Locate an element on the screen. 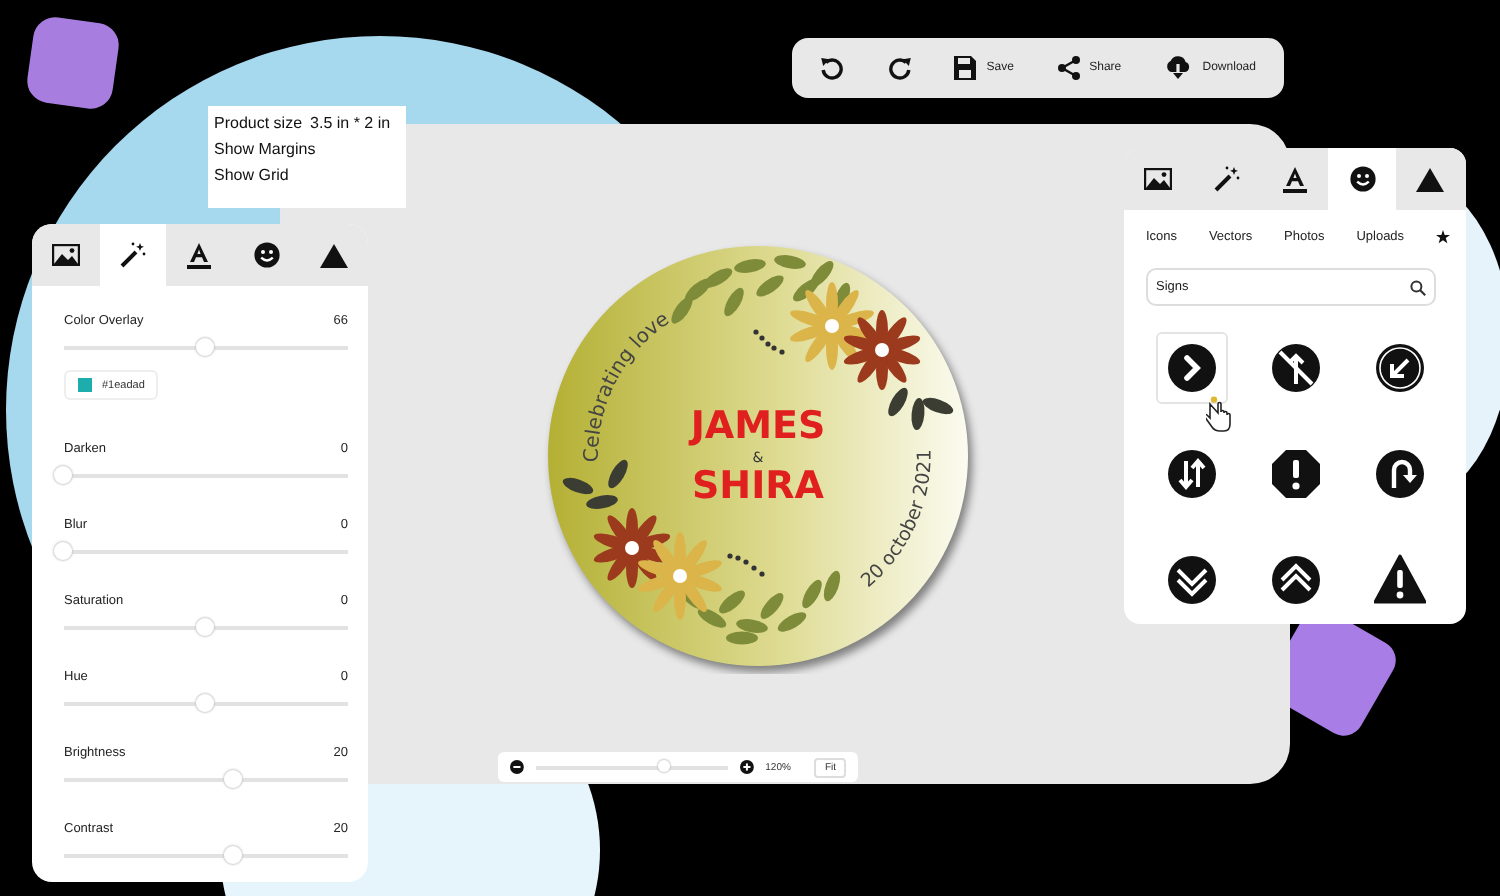 Image resolution: width=1500 pixels, height=896 pixels. icons-tab is located at coordinates (1362, 179).